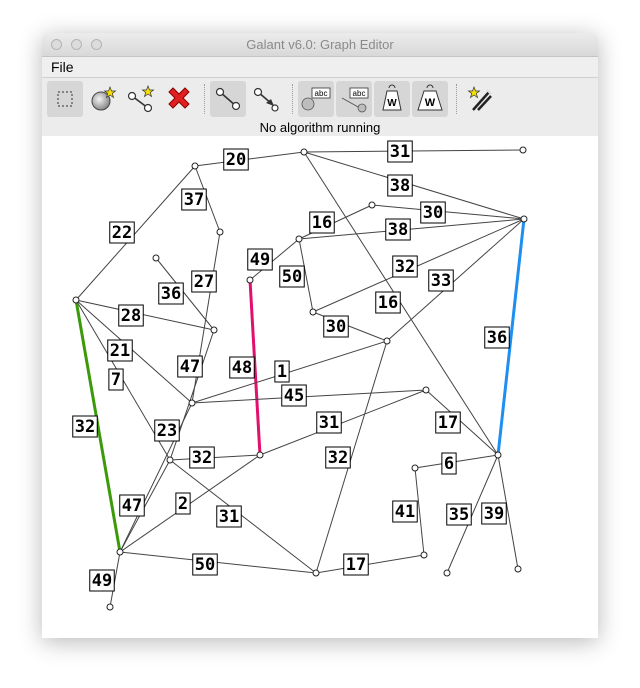 The width and height of the screenshot is (640, 688). Describe the element at coordinates (320, 45) in the screenshot. I see `title-bar: Galant v6.0: Graph Editor` at that location.